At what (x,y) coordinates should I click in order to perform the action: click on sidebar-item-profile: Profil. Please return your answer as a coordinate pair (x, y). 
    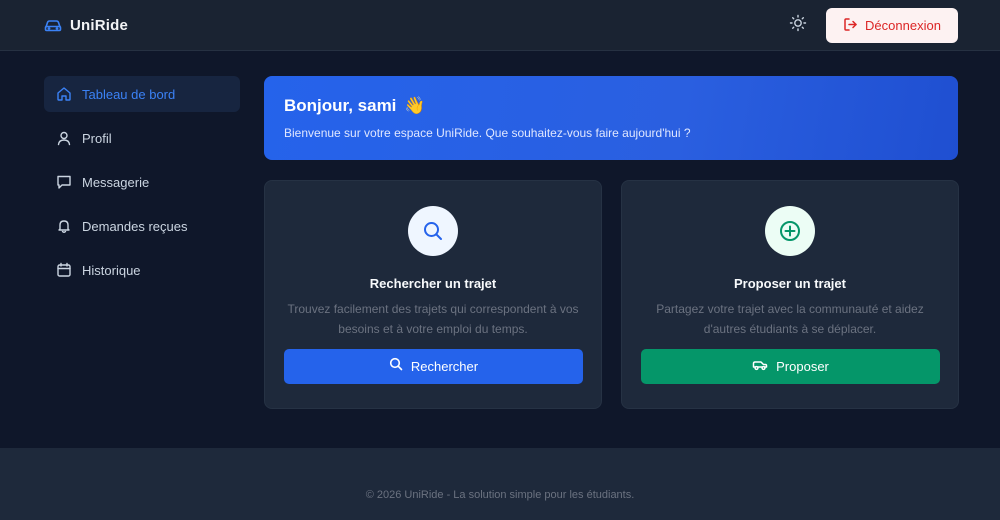
    Looking at the image, I should click on (142, 138).